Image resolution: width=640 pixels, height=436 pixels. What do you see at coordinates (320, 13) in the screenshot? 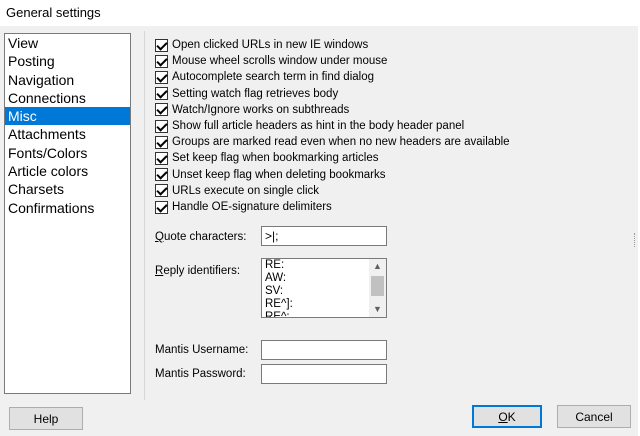
I see `title-bar: General settings` at bounding box center [320, 13].